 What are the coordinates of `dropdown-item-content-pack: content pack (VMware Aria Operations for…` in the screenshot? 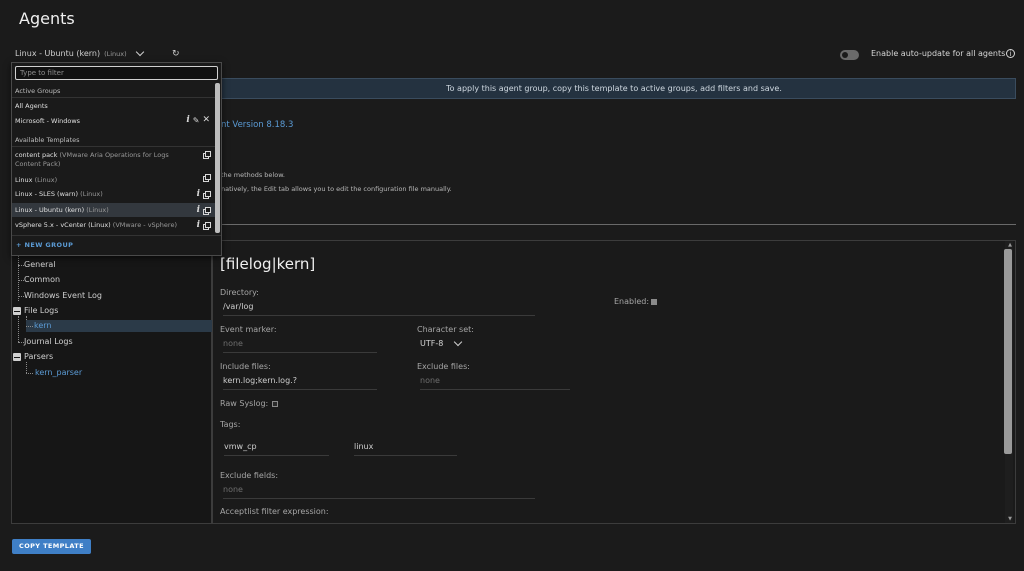 It's located at (114, 162).